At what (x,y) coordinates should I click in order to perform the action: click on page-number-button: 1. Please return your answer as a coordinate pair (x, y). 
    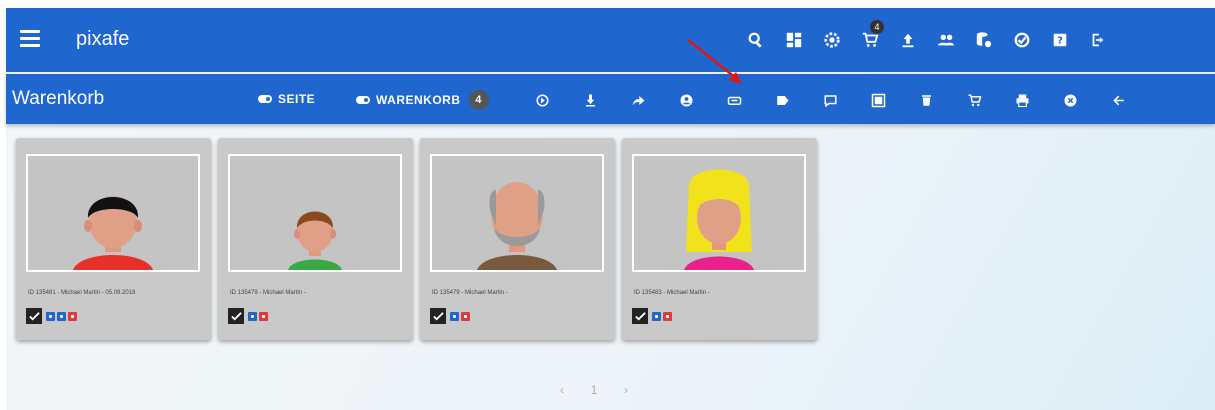
    Looking at the image, I should click on (594, 390).